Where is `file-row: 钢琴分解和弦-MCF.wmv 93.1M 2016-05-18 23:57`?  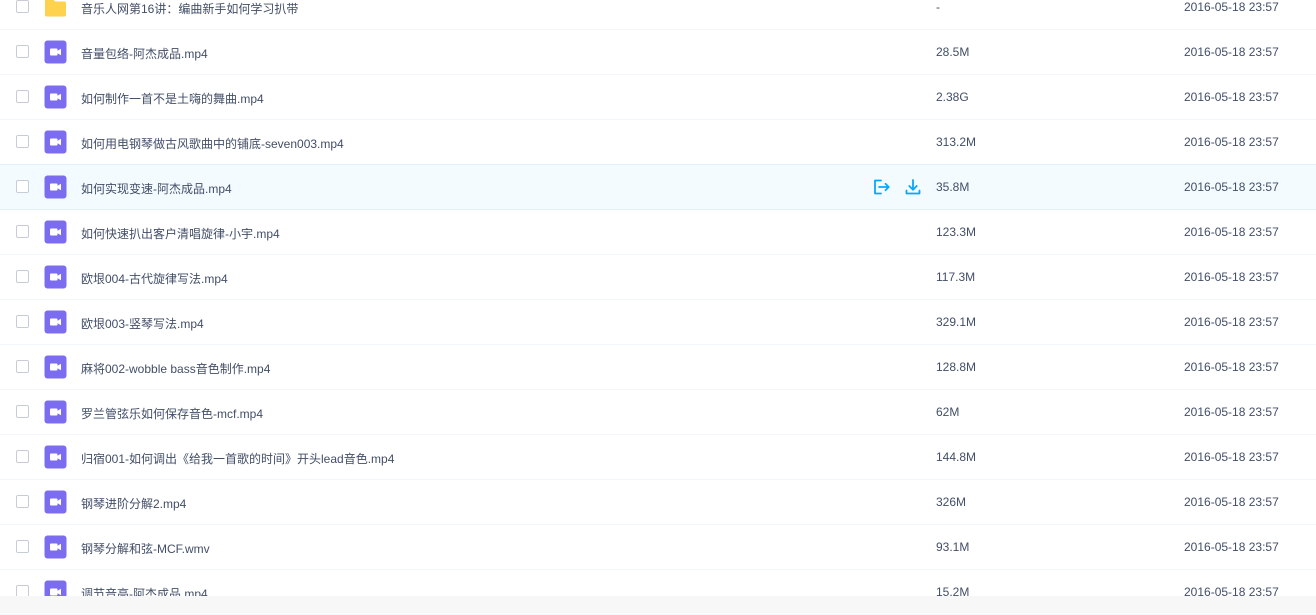
file-row: 钢琴分解和弦-MCF.wmv 93.1M 2016-05-18 23:57 is located at coordinates (658, 547).